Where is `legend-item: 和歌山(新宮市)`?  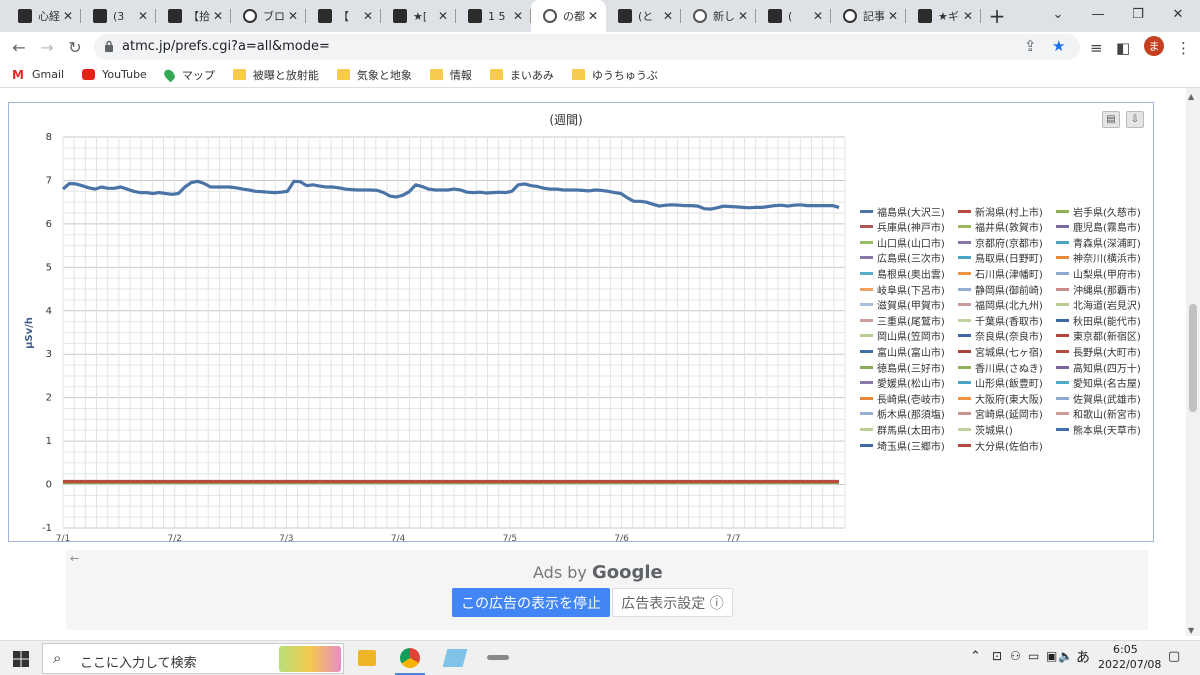 legend-item: 和歌山(新宮市) is located at coordinates (1098, 414).